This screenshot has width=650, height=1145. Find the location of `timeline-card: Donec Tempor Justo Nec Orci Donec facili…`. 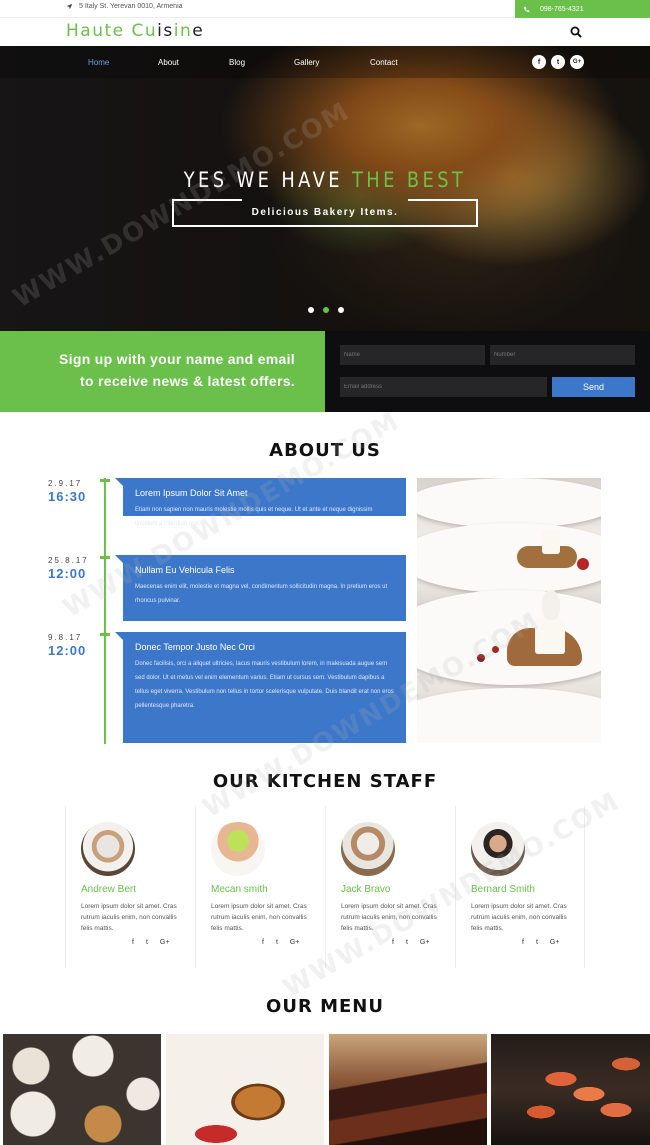

timeline-card: Donec Tempor Justo Nec Orci Donec facili… is located at coordinates (260, 687).